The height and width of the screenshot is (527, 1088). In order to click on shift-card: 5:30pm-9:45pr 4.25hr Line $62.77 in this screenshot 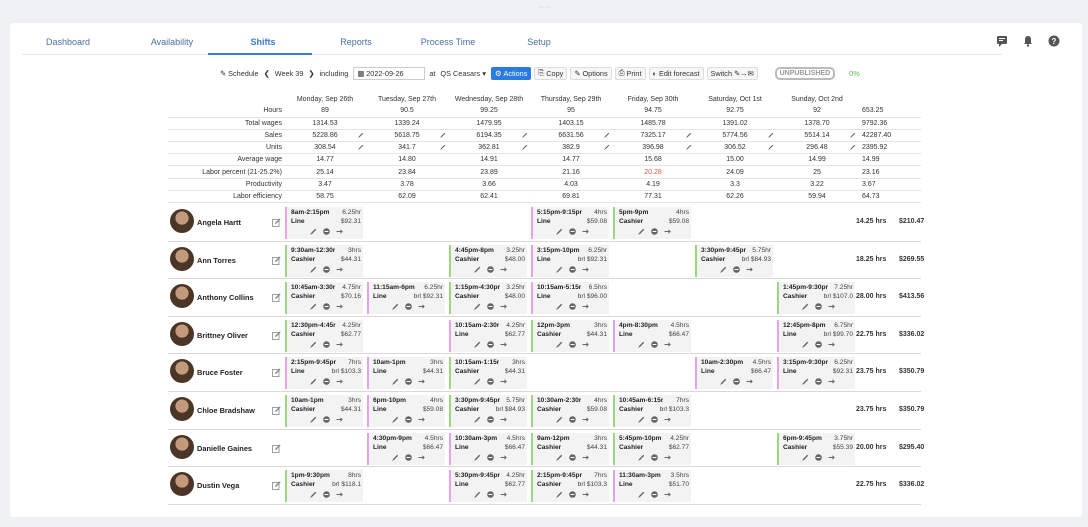, I will do `click(488, 486)`.